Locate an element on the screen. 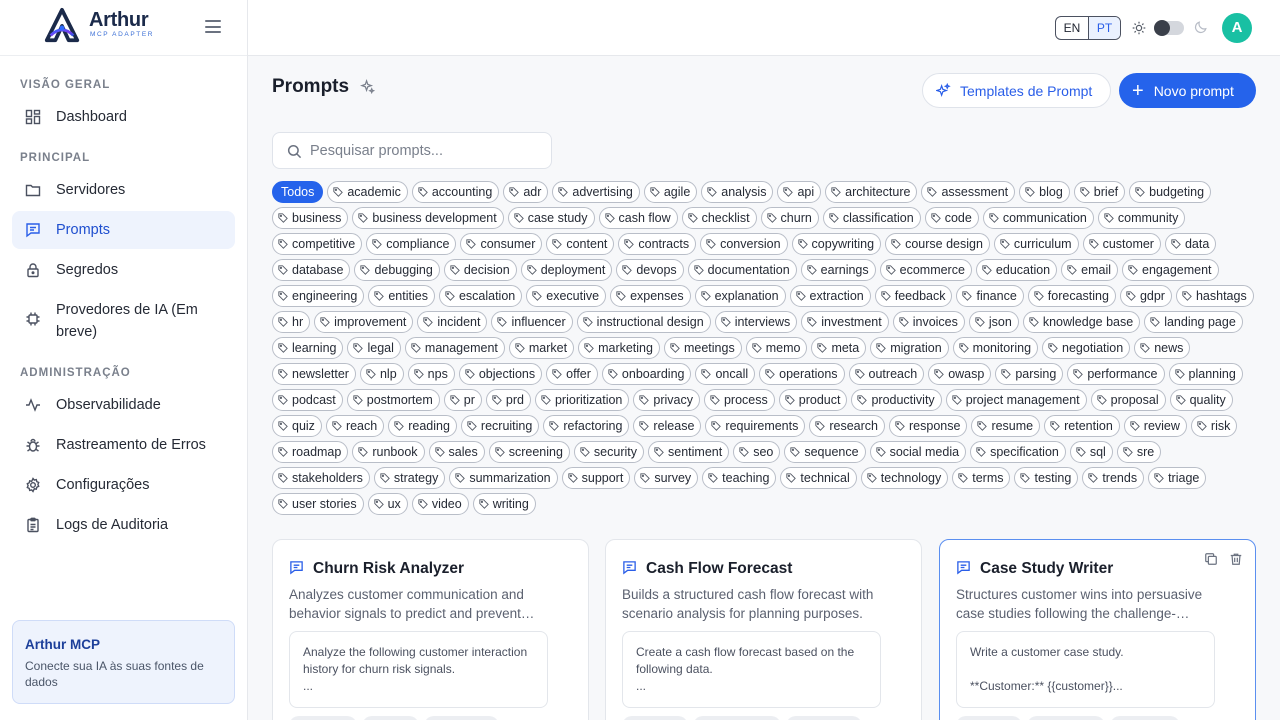 Image resolution: width=1280 pixels, height=720 pixels. tag-filter: sre is located at coordinates (1139, 452).